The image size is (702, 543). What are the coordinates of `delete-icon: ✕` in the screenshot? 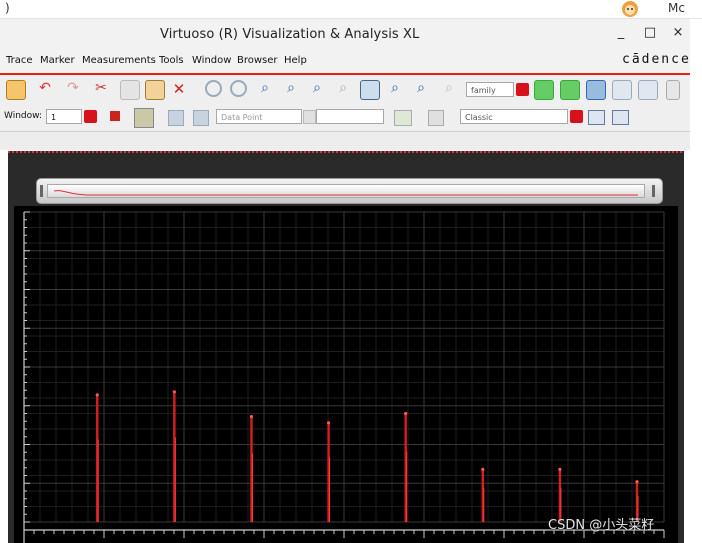 It's located at (179, 89).